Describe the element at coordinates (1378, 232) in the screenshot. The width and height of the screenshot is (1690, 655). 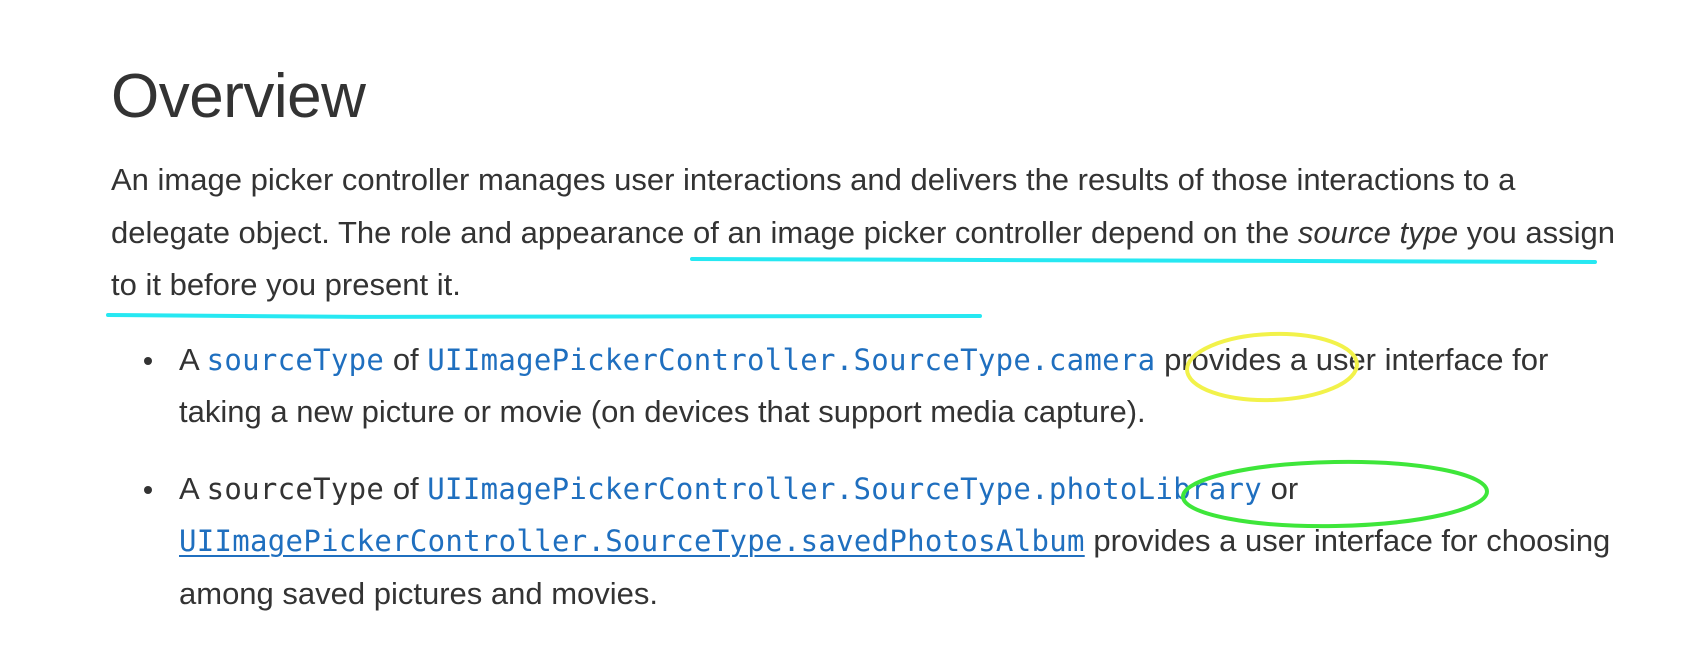
I see `source-type-emphasis: source type` at that location.